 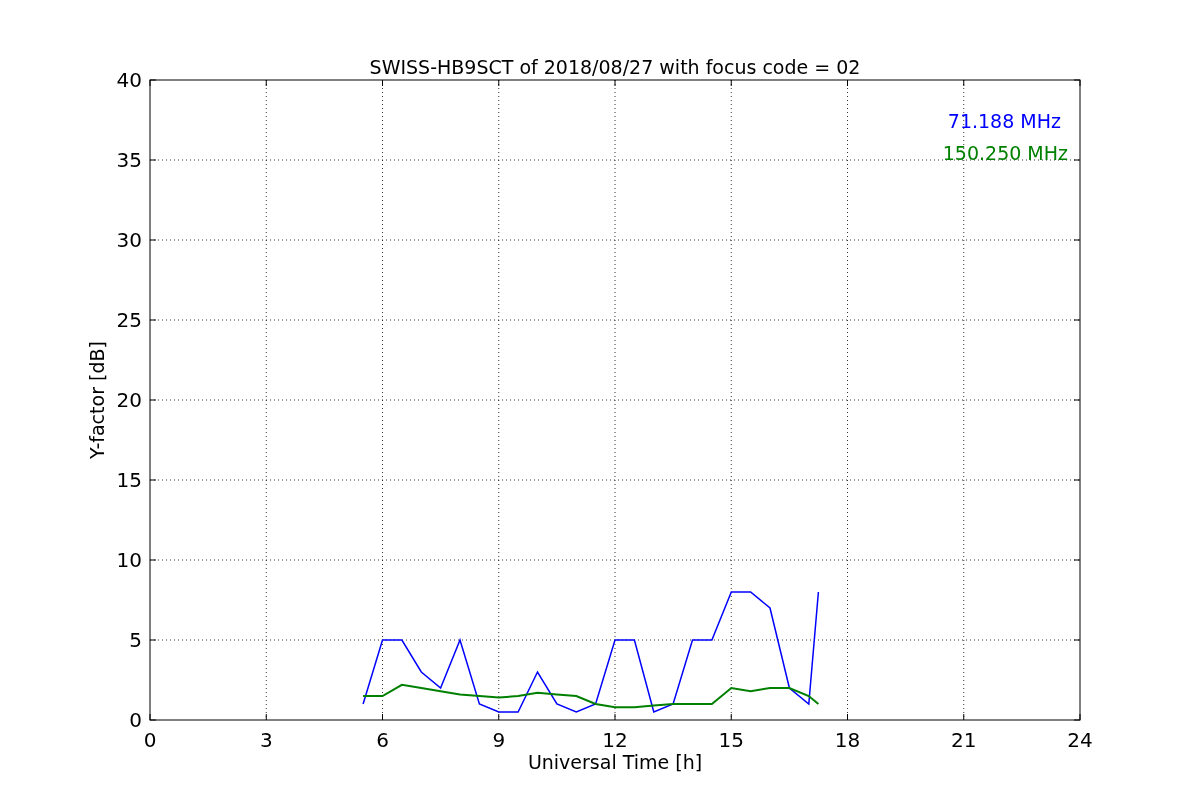 I want to click on x-tick-label: 3, so click(x=266, y=740).